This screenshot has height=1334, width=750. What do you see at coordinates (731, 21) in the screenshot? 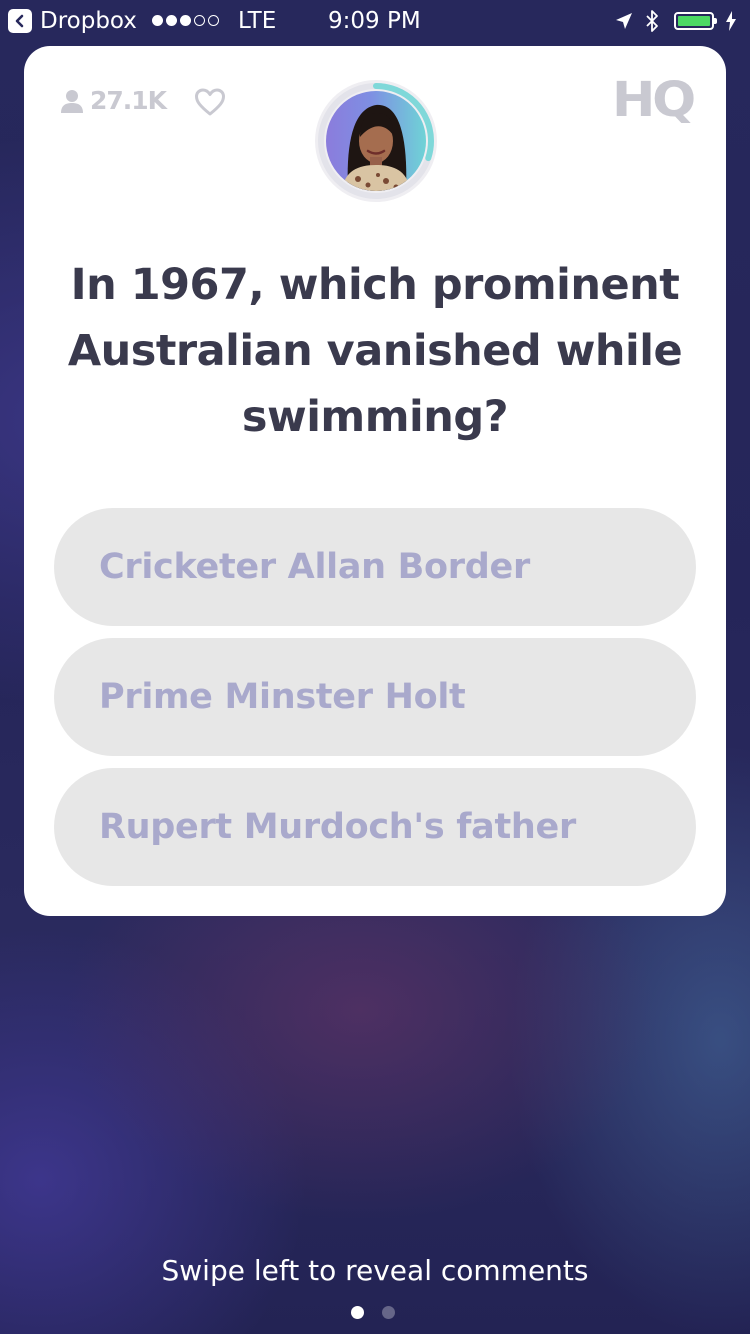
I see `charging-bolt-icon` at bounding box center [731, 21].